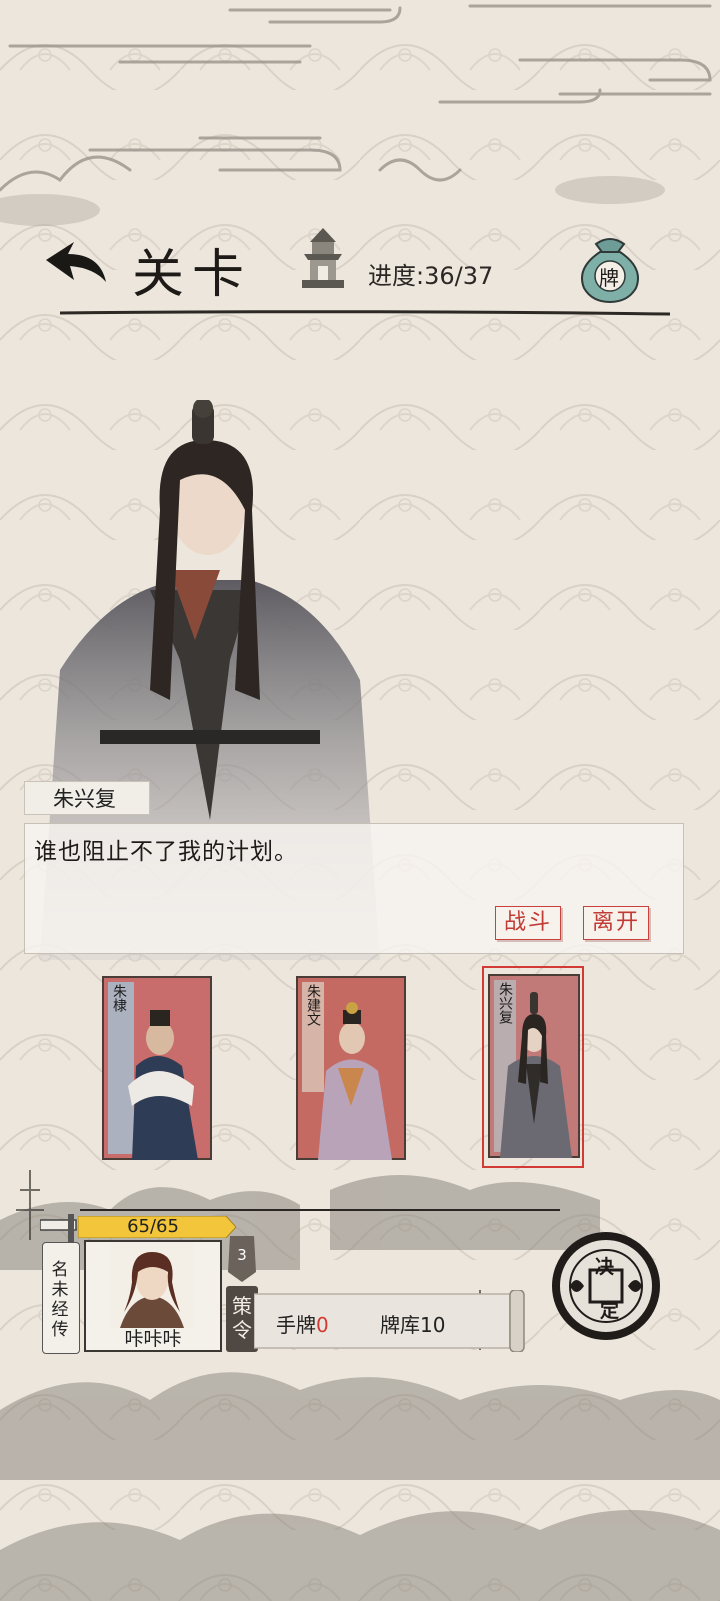 This screenshot has height=1601, width=720. Describe the element at coordinates (528, 923) in the screenshot. I see `fight-button: 战斗` at that location.